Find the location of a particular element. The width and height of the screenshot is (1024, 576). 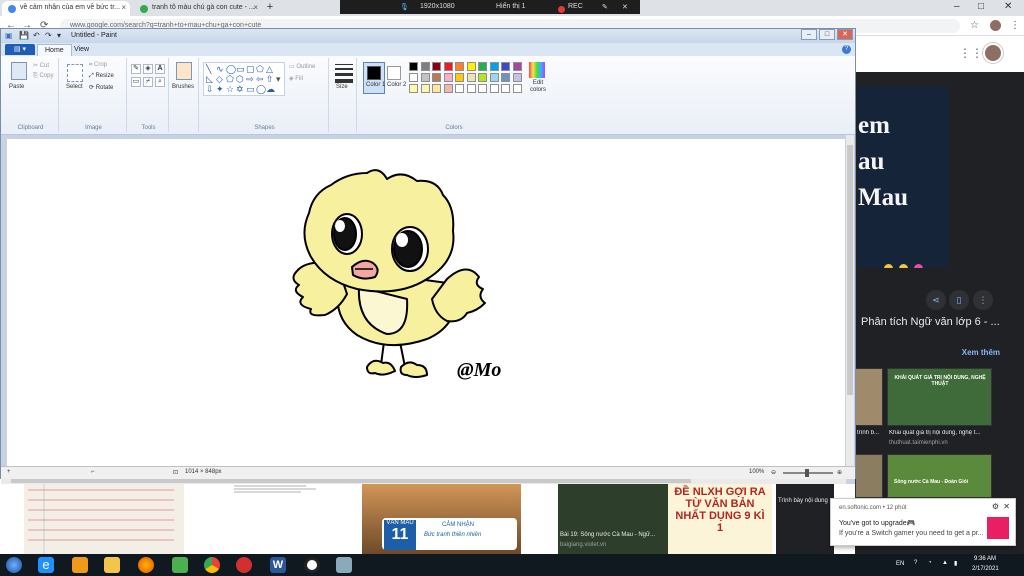

see-more-link: Xem thêm is located at coordinates (981, 352).